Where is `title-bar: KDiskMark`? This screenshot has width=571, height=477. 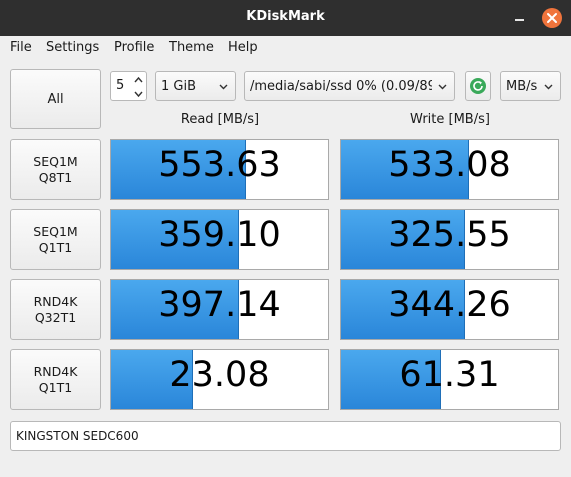
title-bar: KDiskMark is located at coordinates (285, 18).